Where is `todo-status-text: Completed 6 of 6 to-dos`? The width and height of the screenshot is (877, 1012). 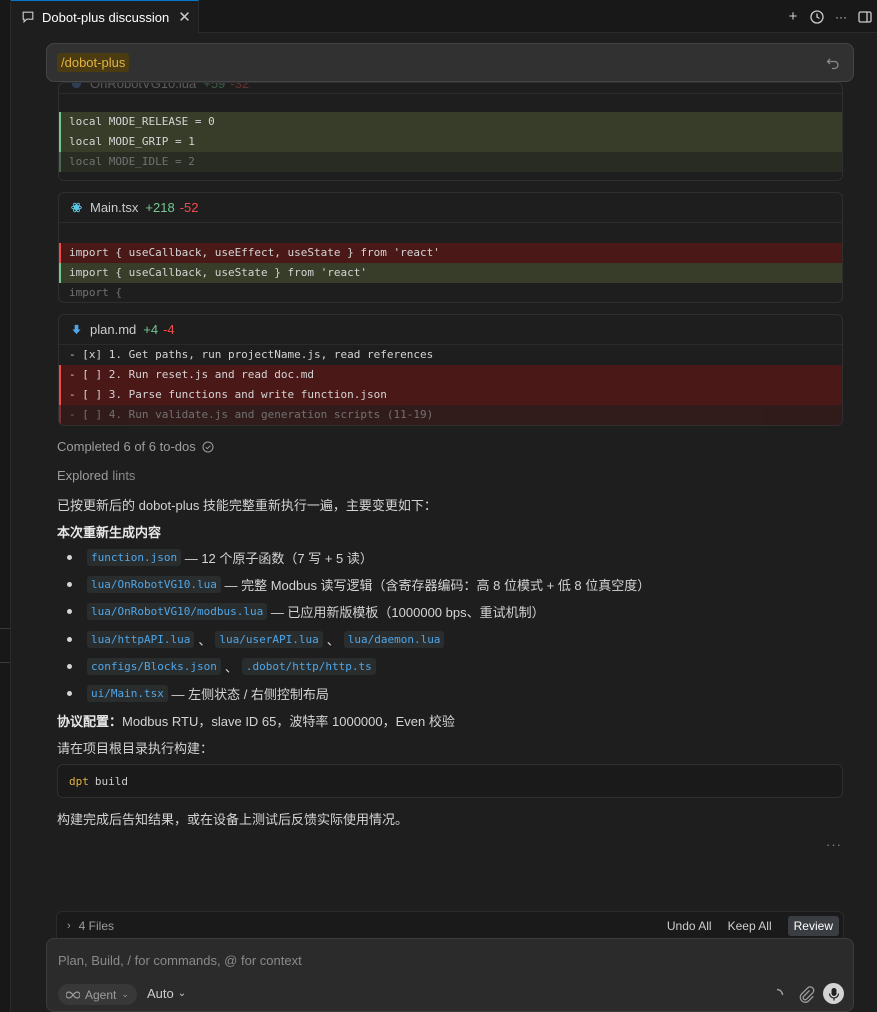 todo-status-text: Completed 6 of 6 to-dos is located at coordinates (126, 446).